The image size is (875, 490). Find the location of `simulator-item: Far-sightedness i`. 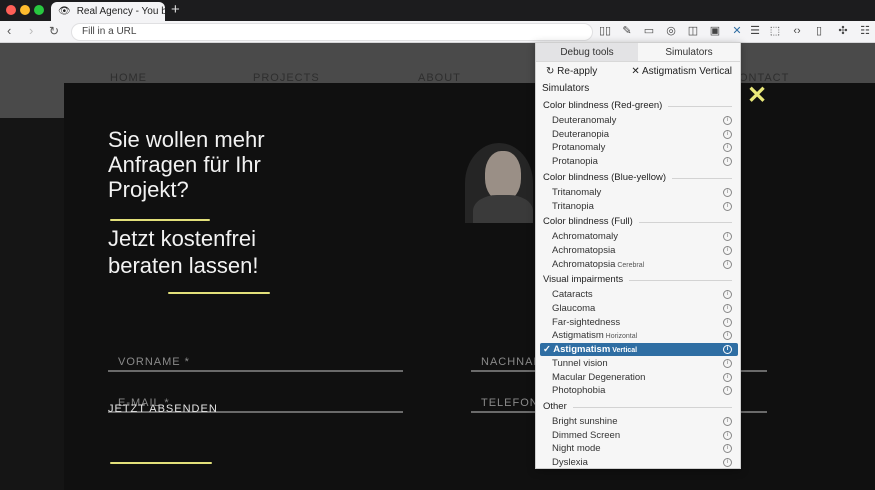

simulator-item: Far-sightedness i is located at coordinates (639, 322).